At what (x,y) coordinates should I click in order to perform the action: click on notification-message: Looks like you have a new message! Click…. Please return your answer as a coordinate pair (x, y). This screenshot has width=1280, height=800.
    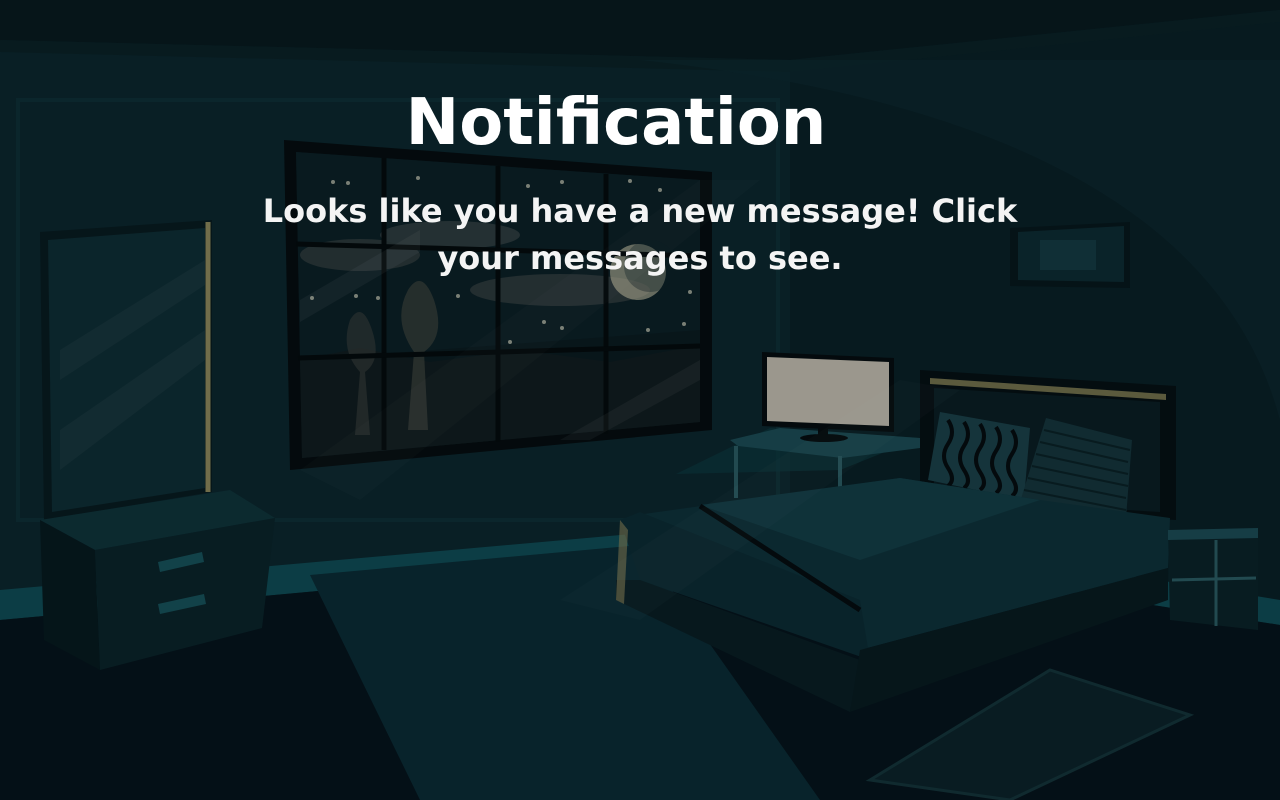
    Looking at the image, I should click on (640, 234).